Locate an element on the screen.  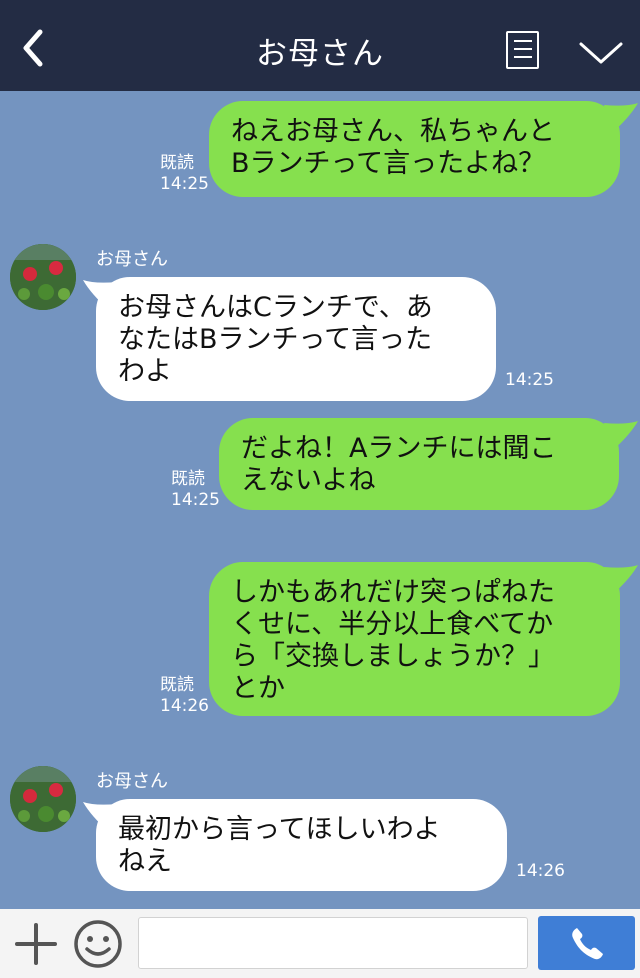
smiley-icon is located at coordinates (98, 944).